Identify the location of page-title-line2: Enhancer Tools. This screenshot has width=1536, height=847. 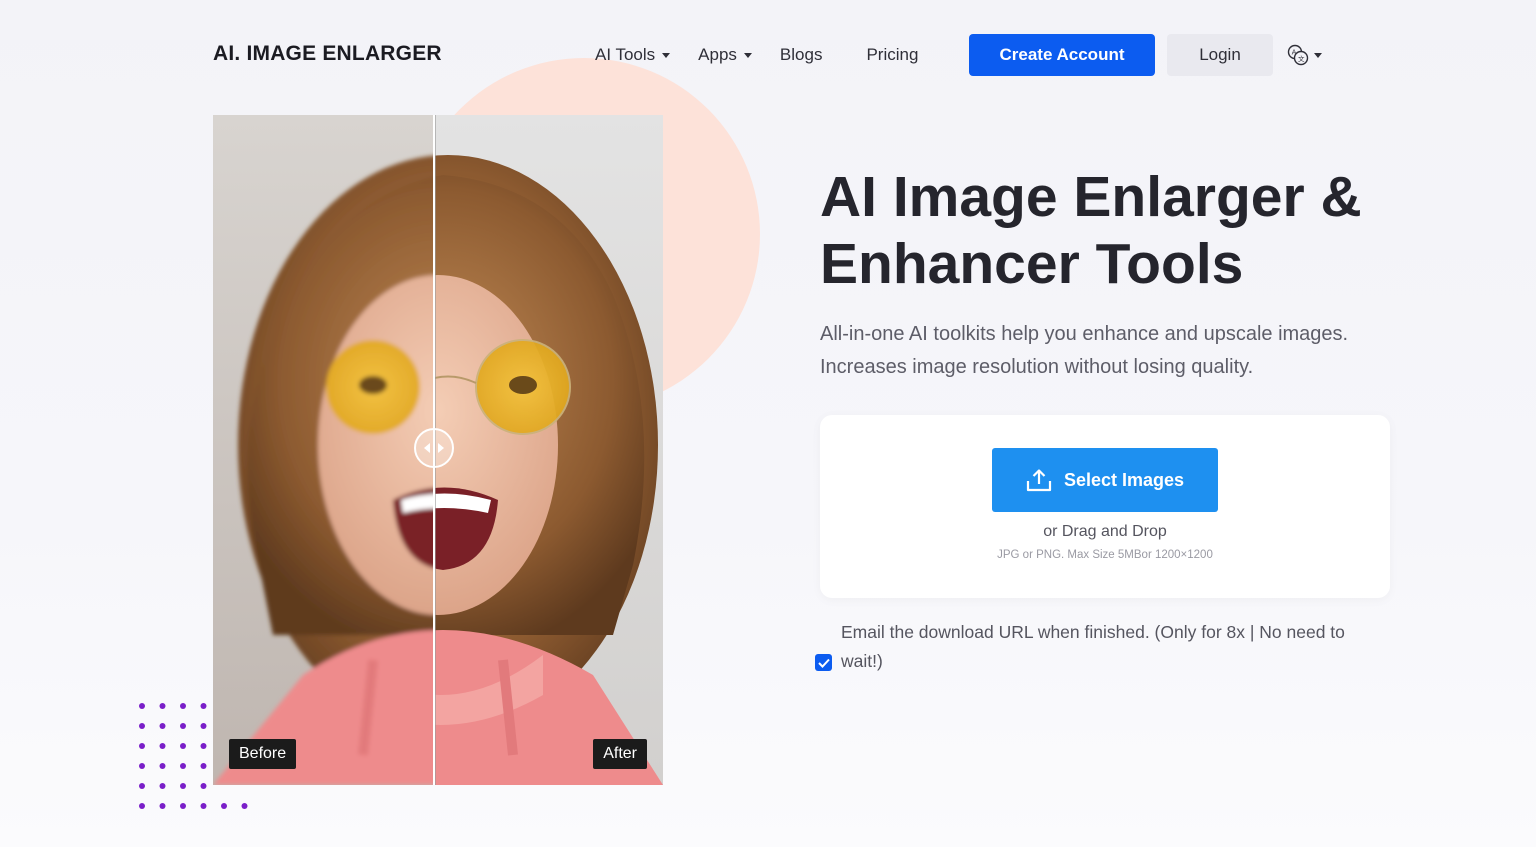
(1032, 264).